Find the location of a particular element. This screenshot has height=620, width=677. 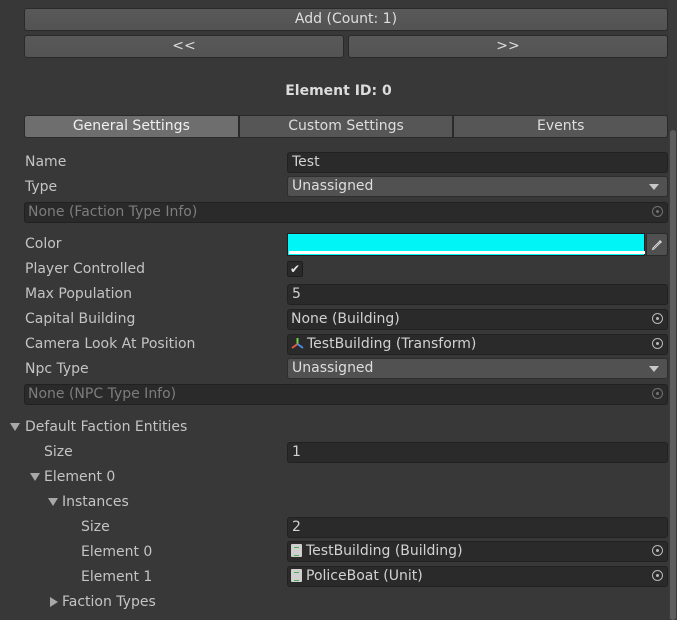

element-0-label: Element 0 is located at coordinates (79, 477).